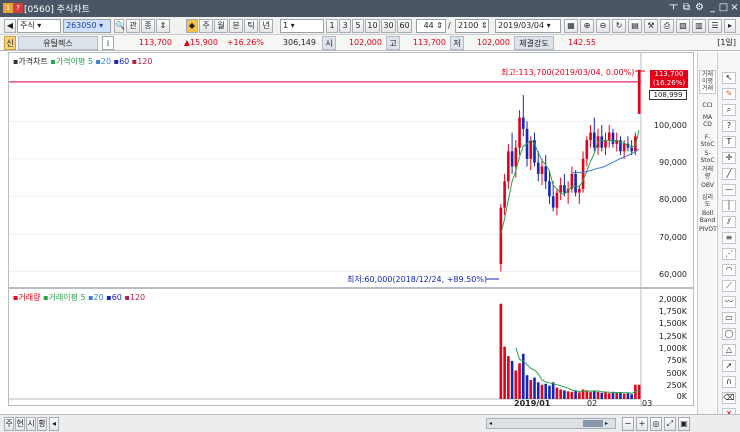  What do you see at coordinates (54, 424) in the screenshot?
I see `scroll-left-icon: ◂` at bounding box center [54, 424].